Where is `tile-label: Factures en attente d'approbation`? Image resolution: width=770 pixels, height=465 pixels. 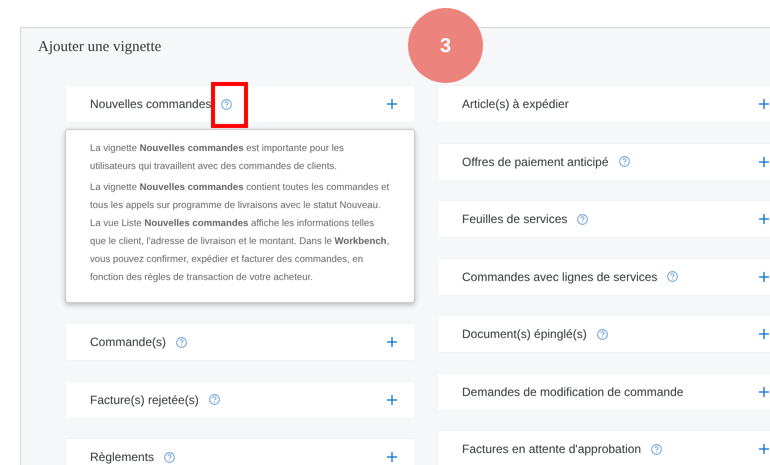 tile-label: Factures en attente d'approbation is located at coordinates (552, 449).